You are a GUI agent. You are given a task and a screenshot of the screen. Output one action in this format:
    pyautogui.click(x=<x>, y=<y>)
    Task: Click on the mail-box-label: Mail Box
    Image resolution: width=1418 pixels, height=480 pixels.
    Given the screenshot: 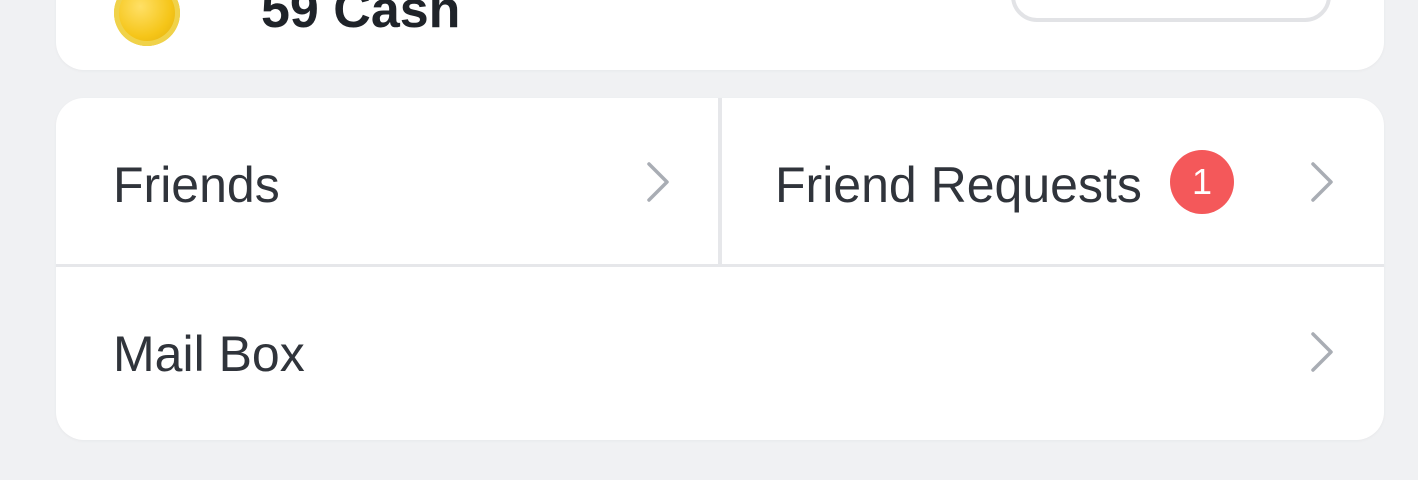 What is the action you would take?
    pyautogui.click(x=209, y=354)
    